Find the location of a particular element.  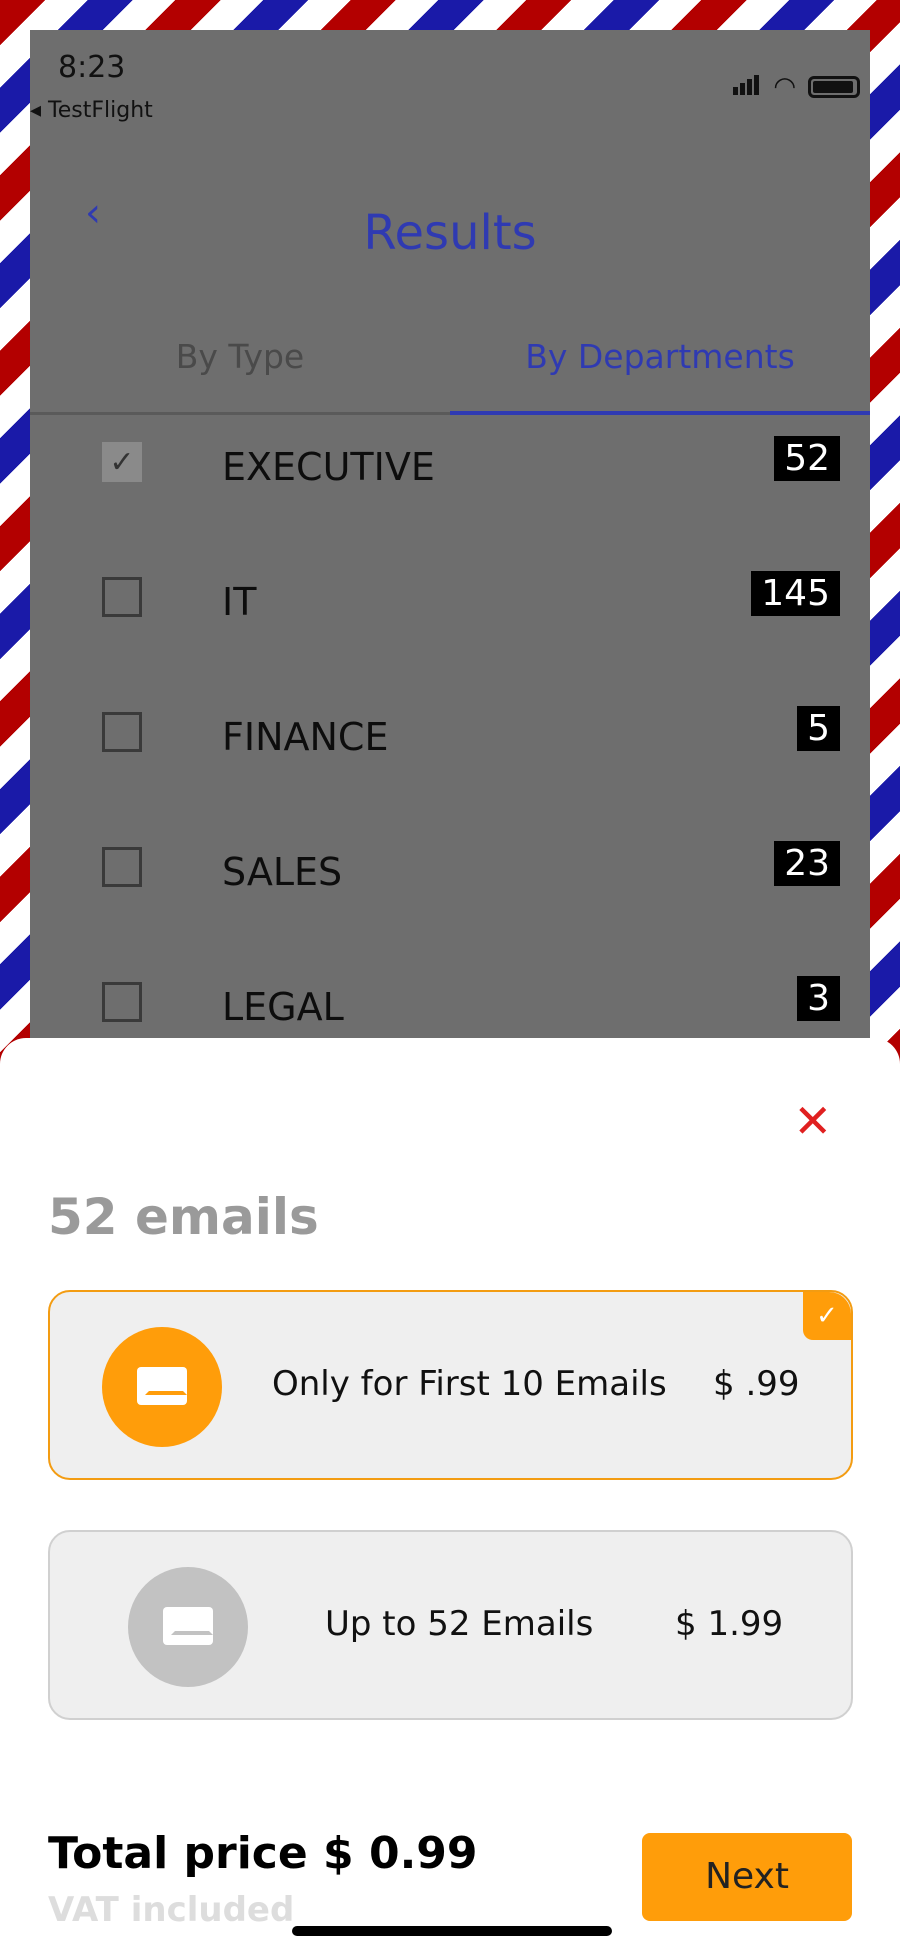

department-name: FINANCE is located at coordinates (305, 737).